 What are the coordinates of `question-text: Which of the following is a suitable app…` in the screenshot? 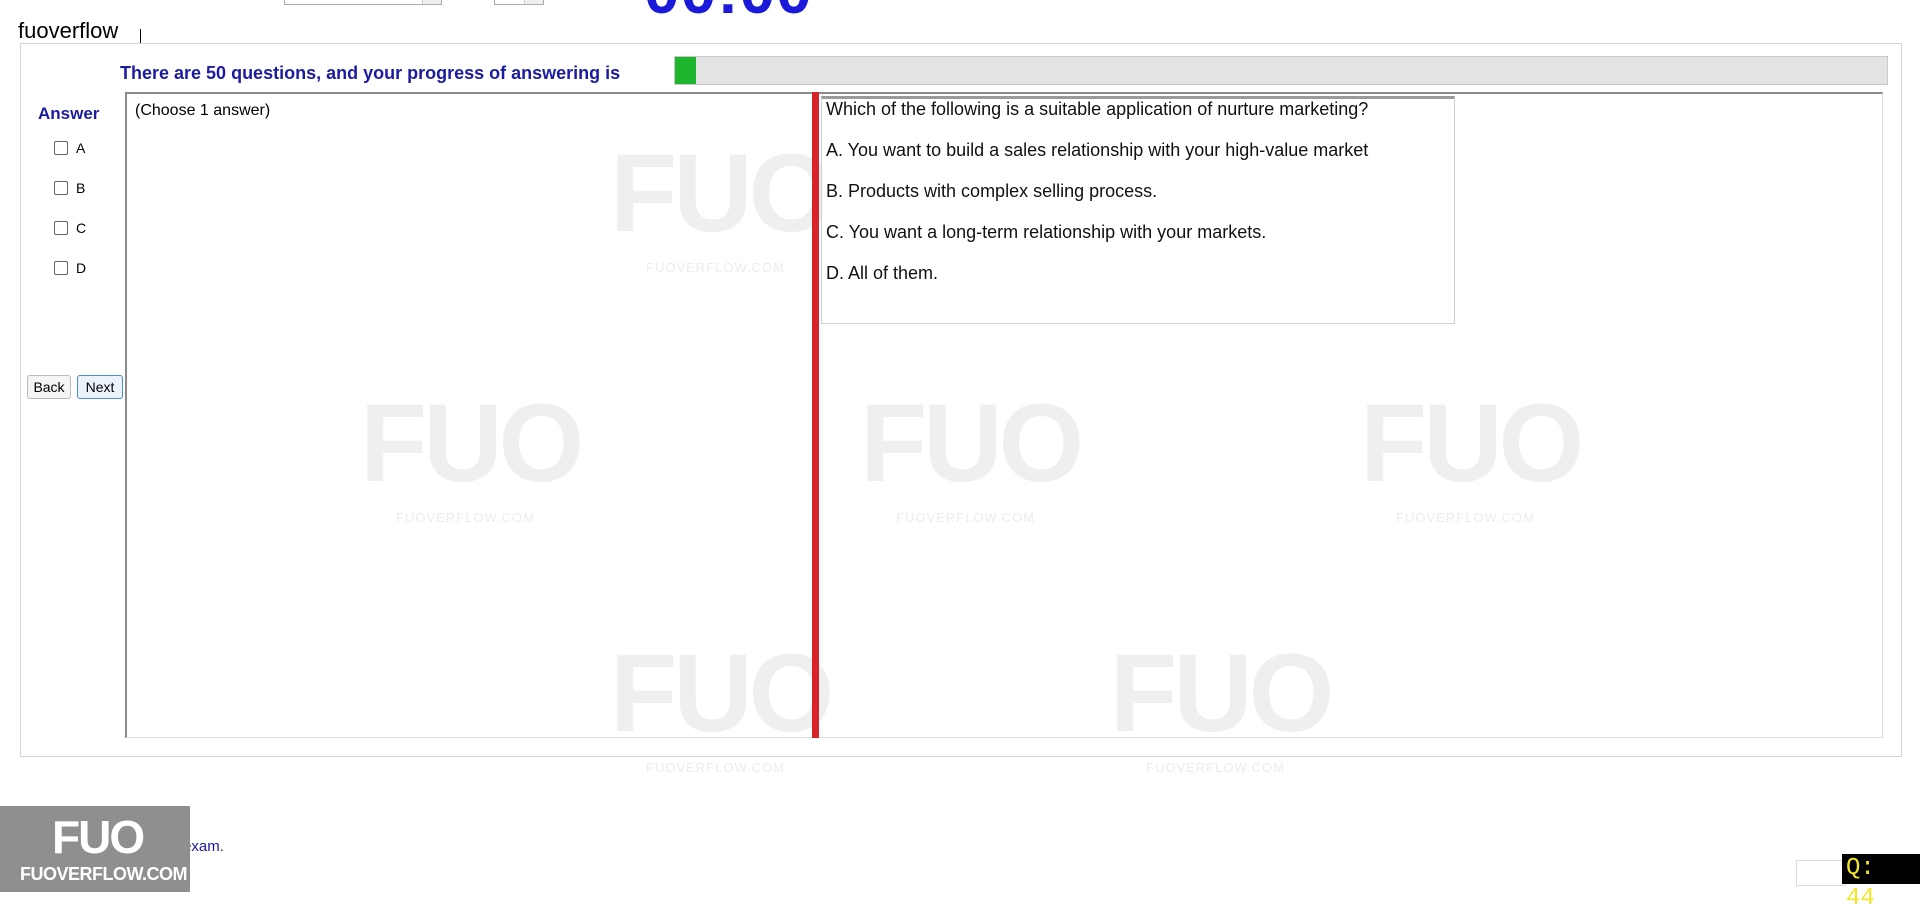 It's located at (1097, 109).